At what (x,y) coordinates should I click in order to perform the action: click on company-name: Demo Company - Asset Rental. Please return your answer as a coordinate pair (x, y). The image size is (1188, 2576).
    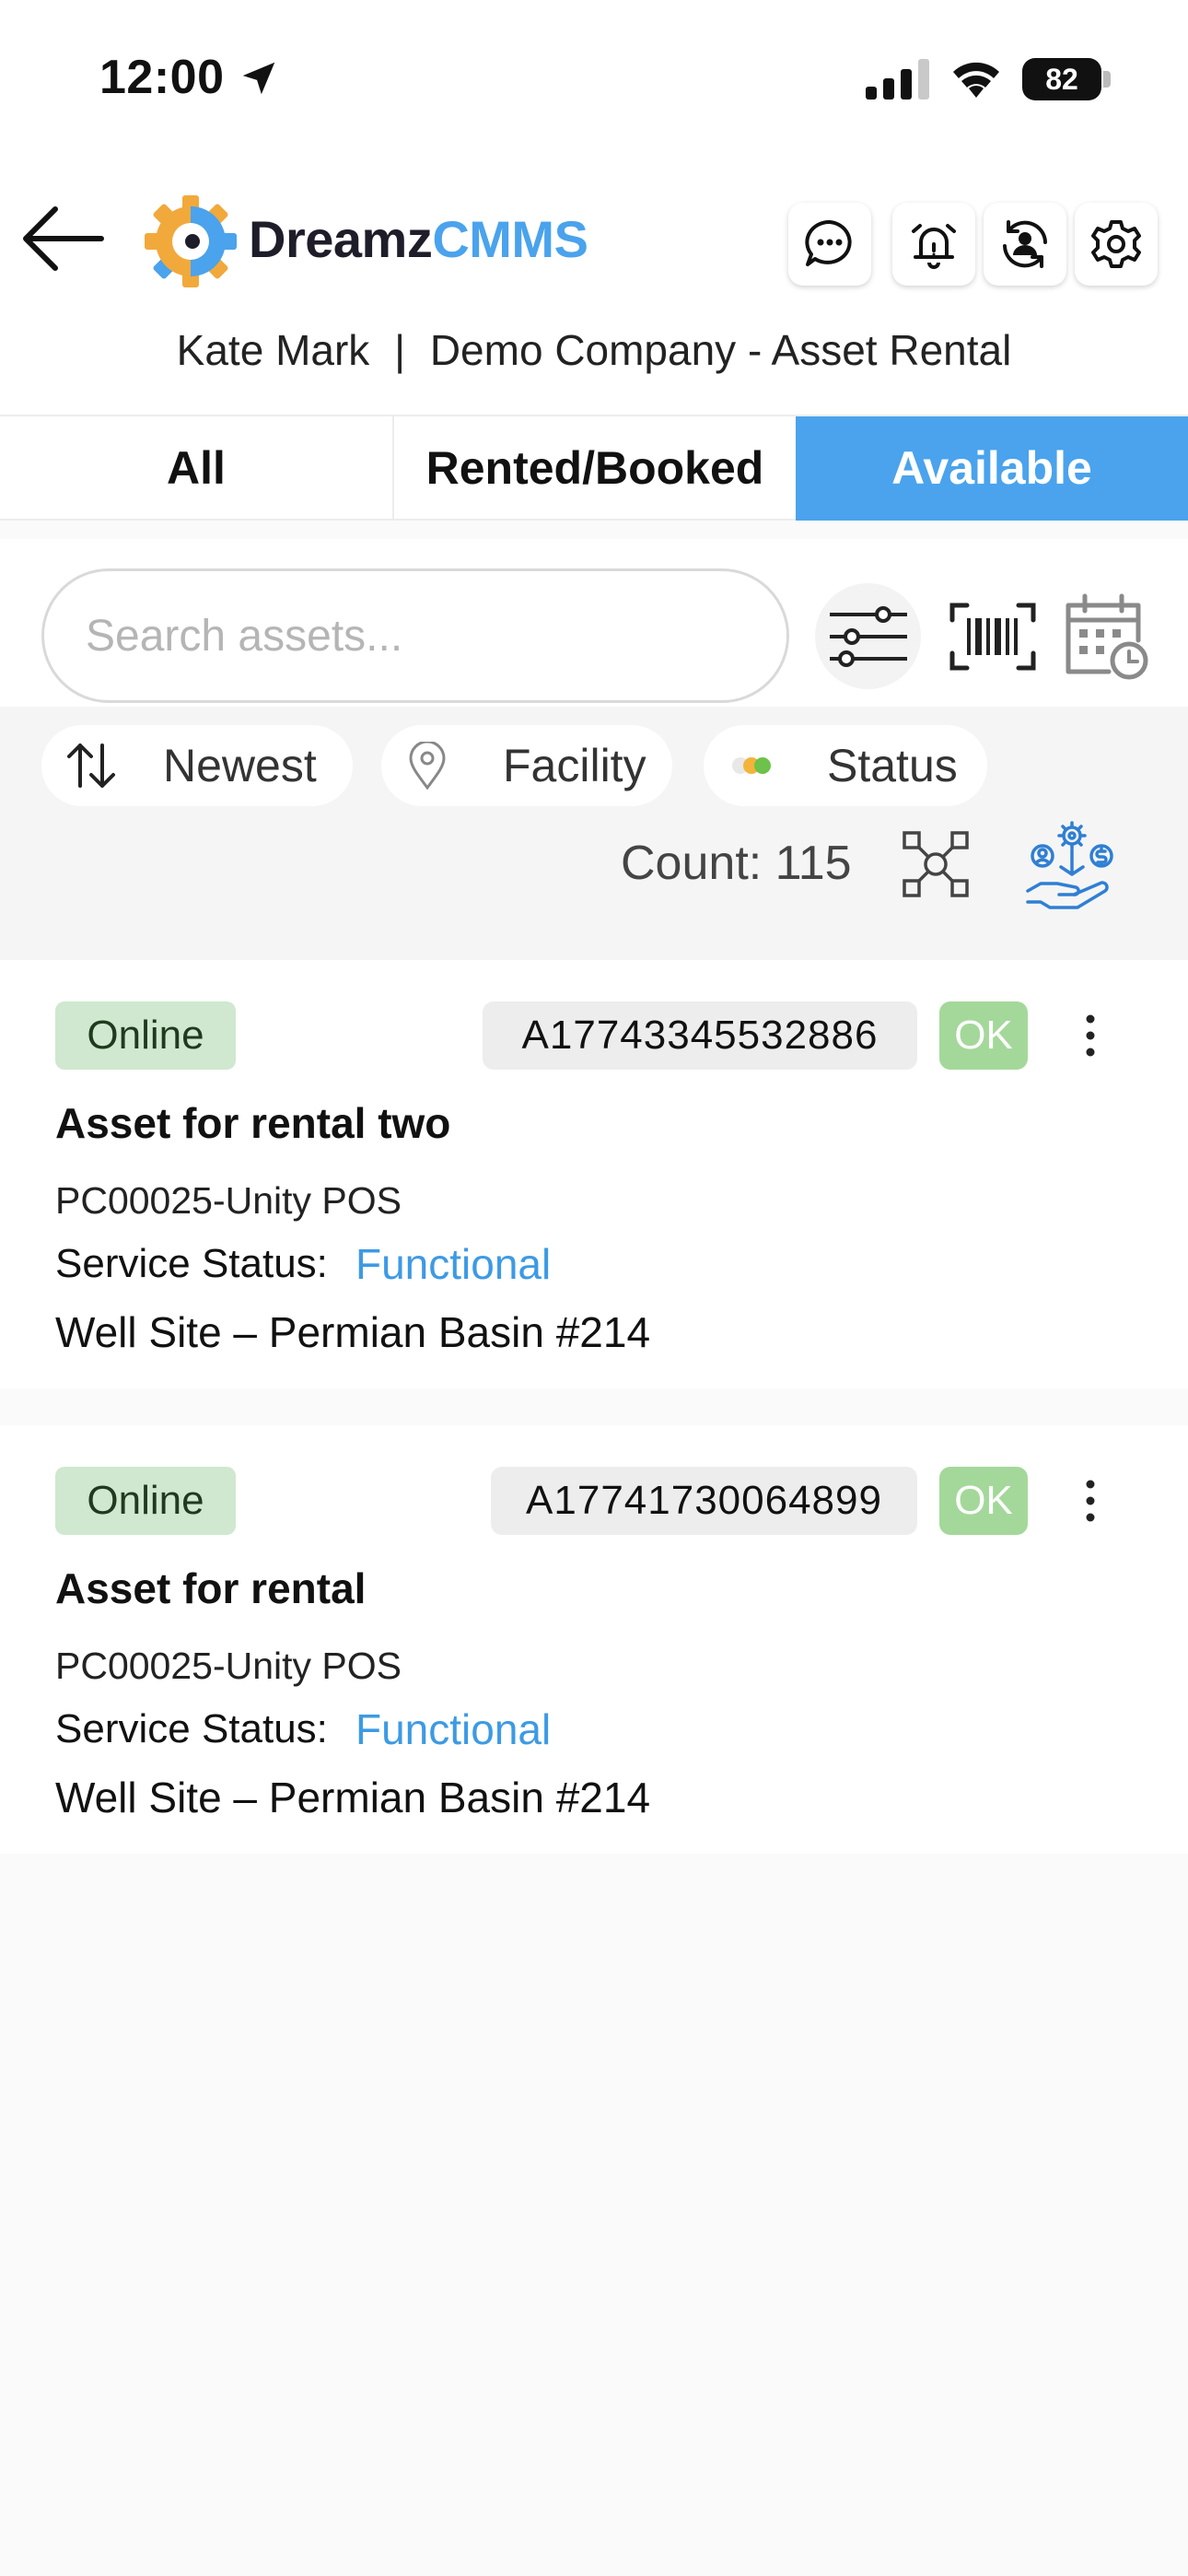
    Looking at the image, I should click on (720, 350).